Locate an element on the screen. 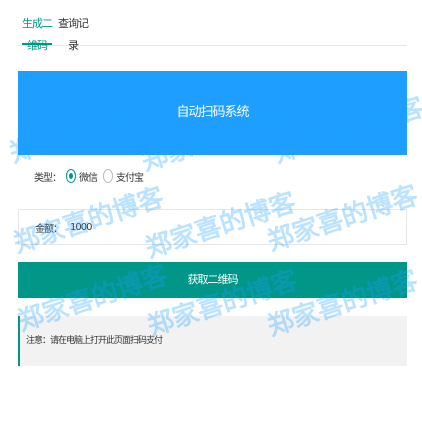 The height and width of the screenshot is (422, 422). tab-generate: 生成二维码 is located at coordinates (37, 32).